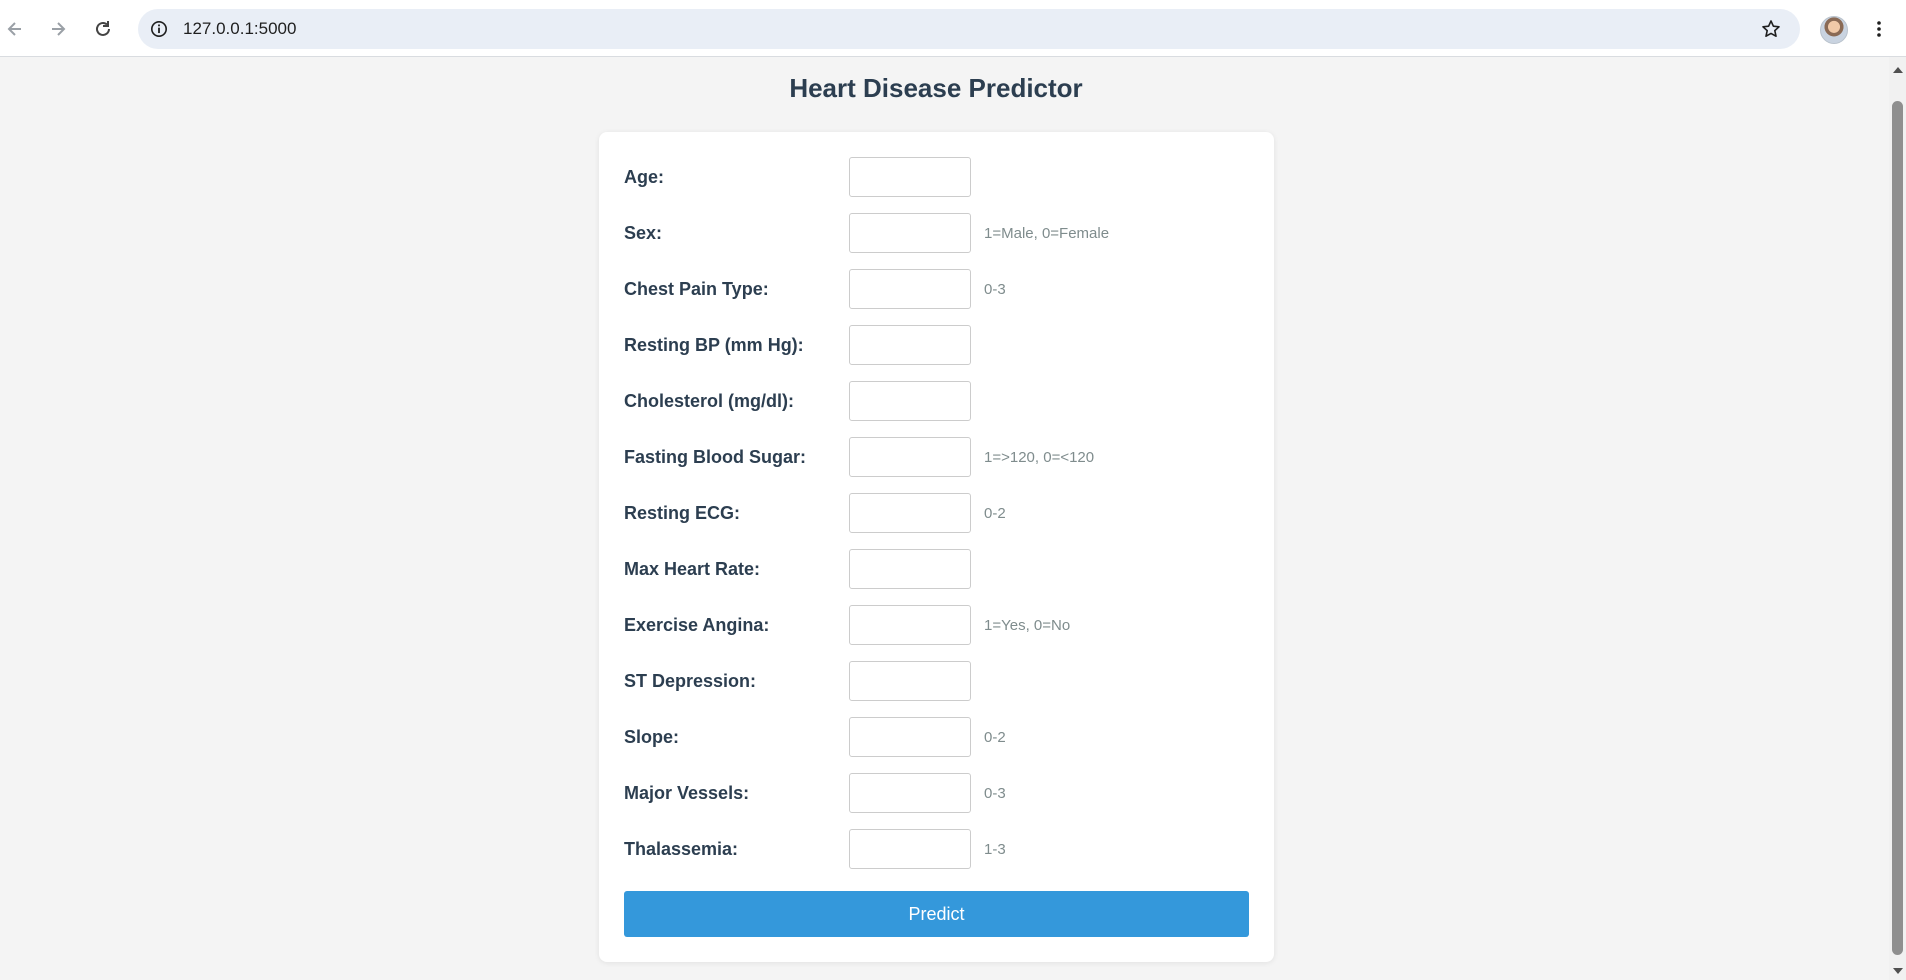  What do you see at coordinates (643, 233) in the screenshot?
I see `field-label: Sex:` at bounding box center [643, 233].